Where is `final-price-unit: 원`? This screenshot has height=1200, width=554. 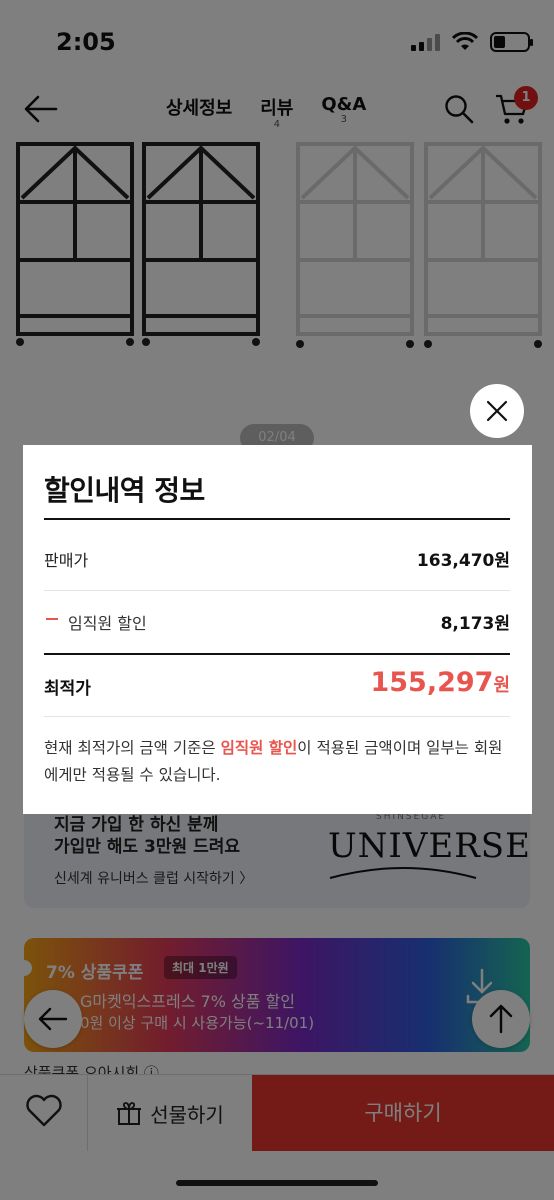 final-price-unit: 원 is located at coordinates (501, 685).